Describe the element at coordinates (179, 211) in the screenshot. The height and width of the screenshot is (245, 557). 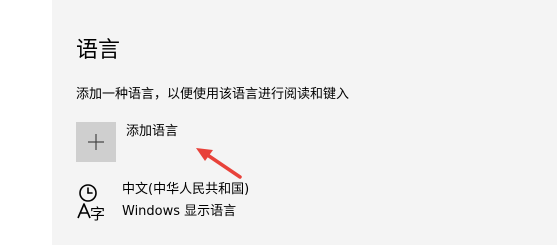
I see `language-subtitle: Windows 显示语言` at that location.